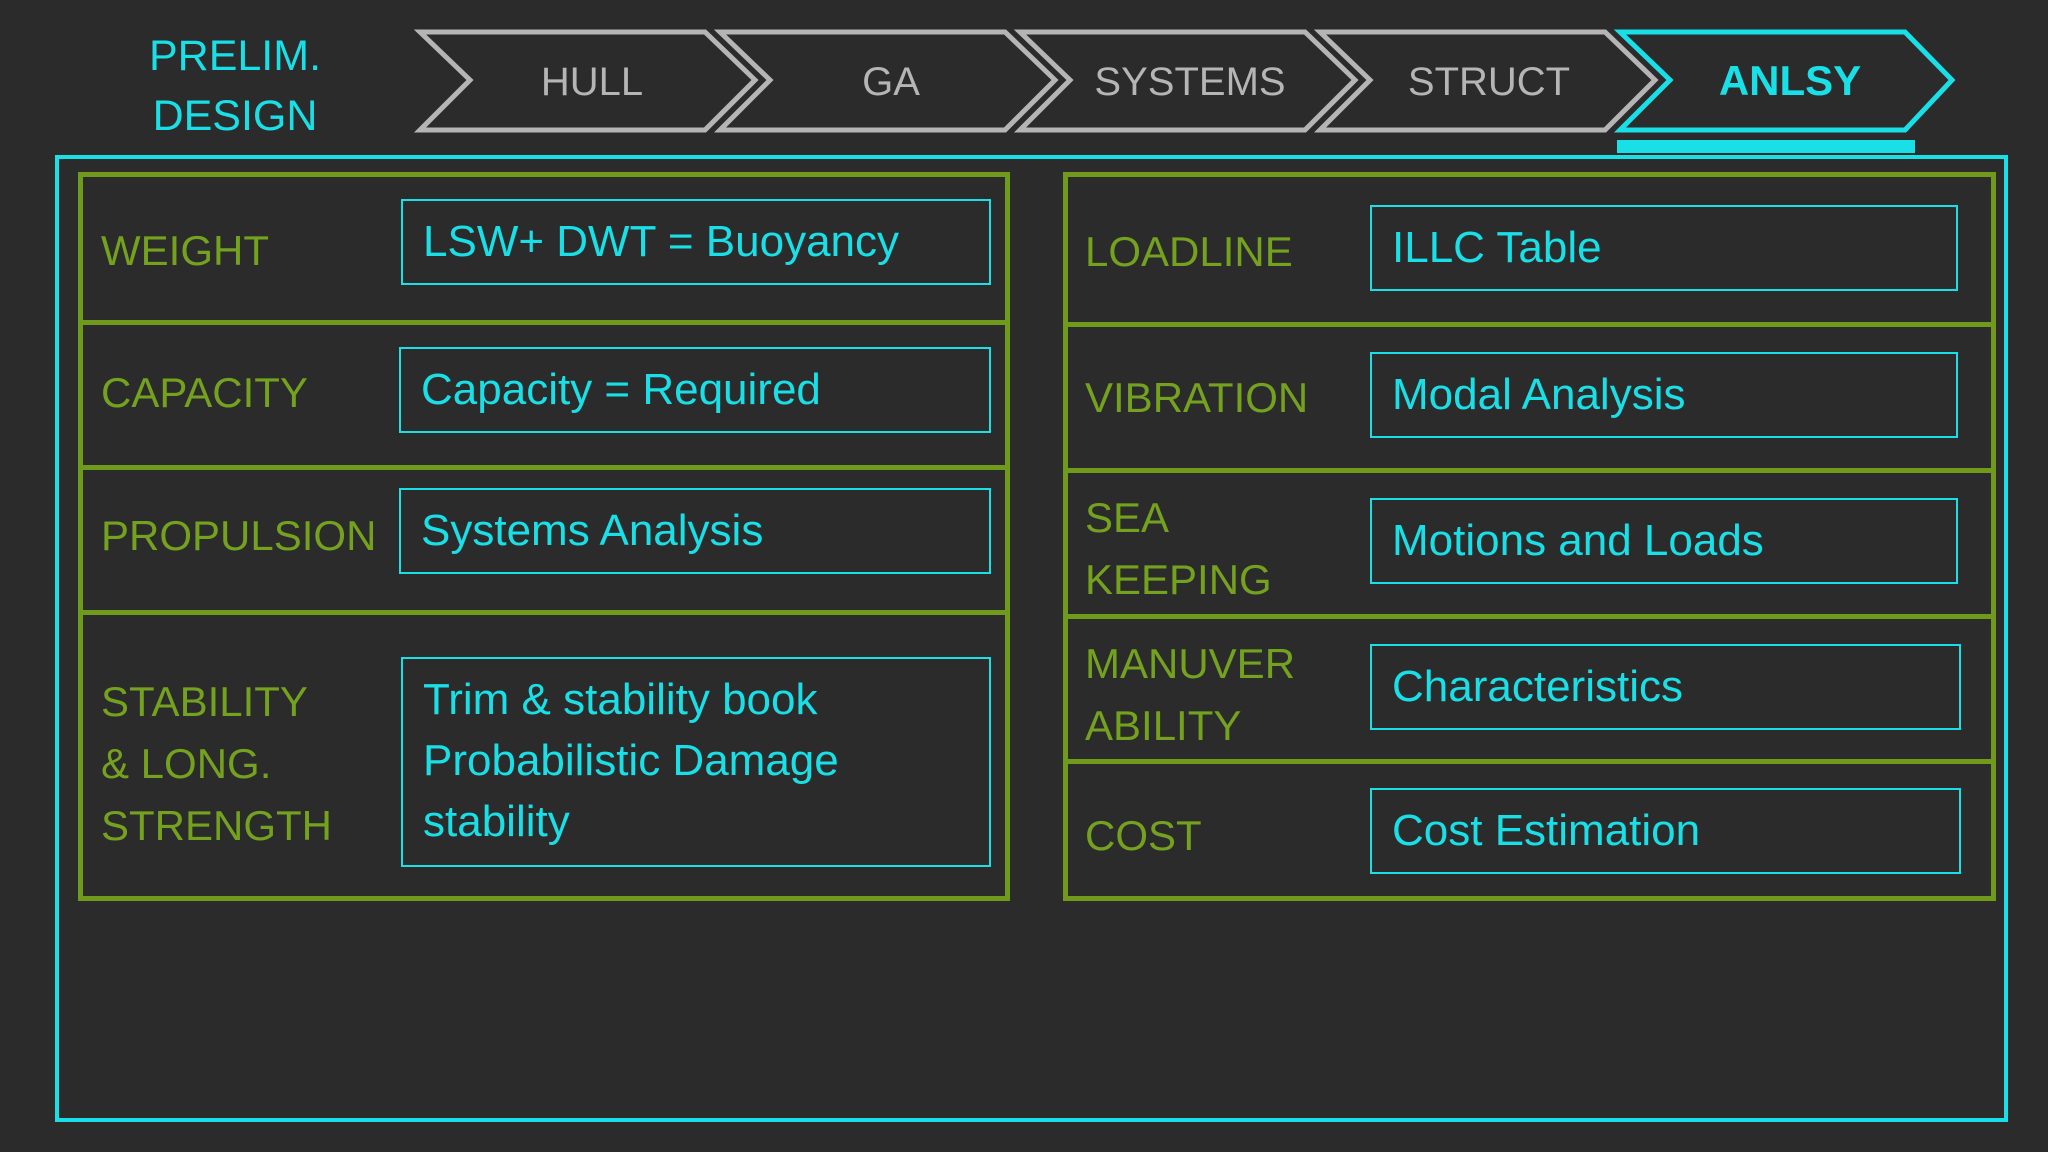  I want to click on active-step-indicator, so click(1766, 146).